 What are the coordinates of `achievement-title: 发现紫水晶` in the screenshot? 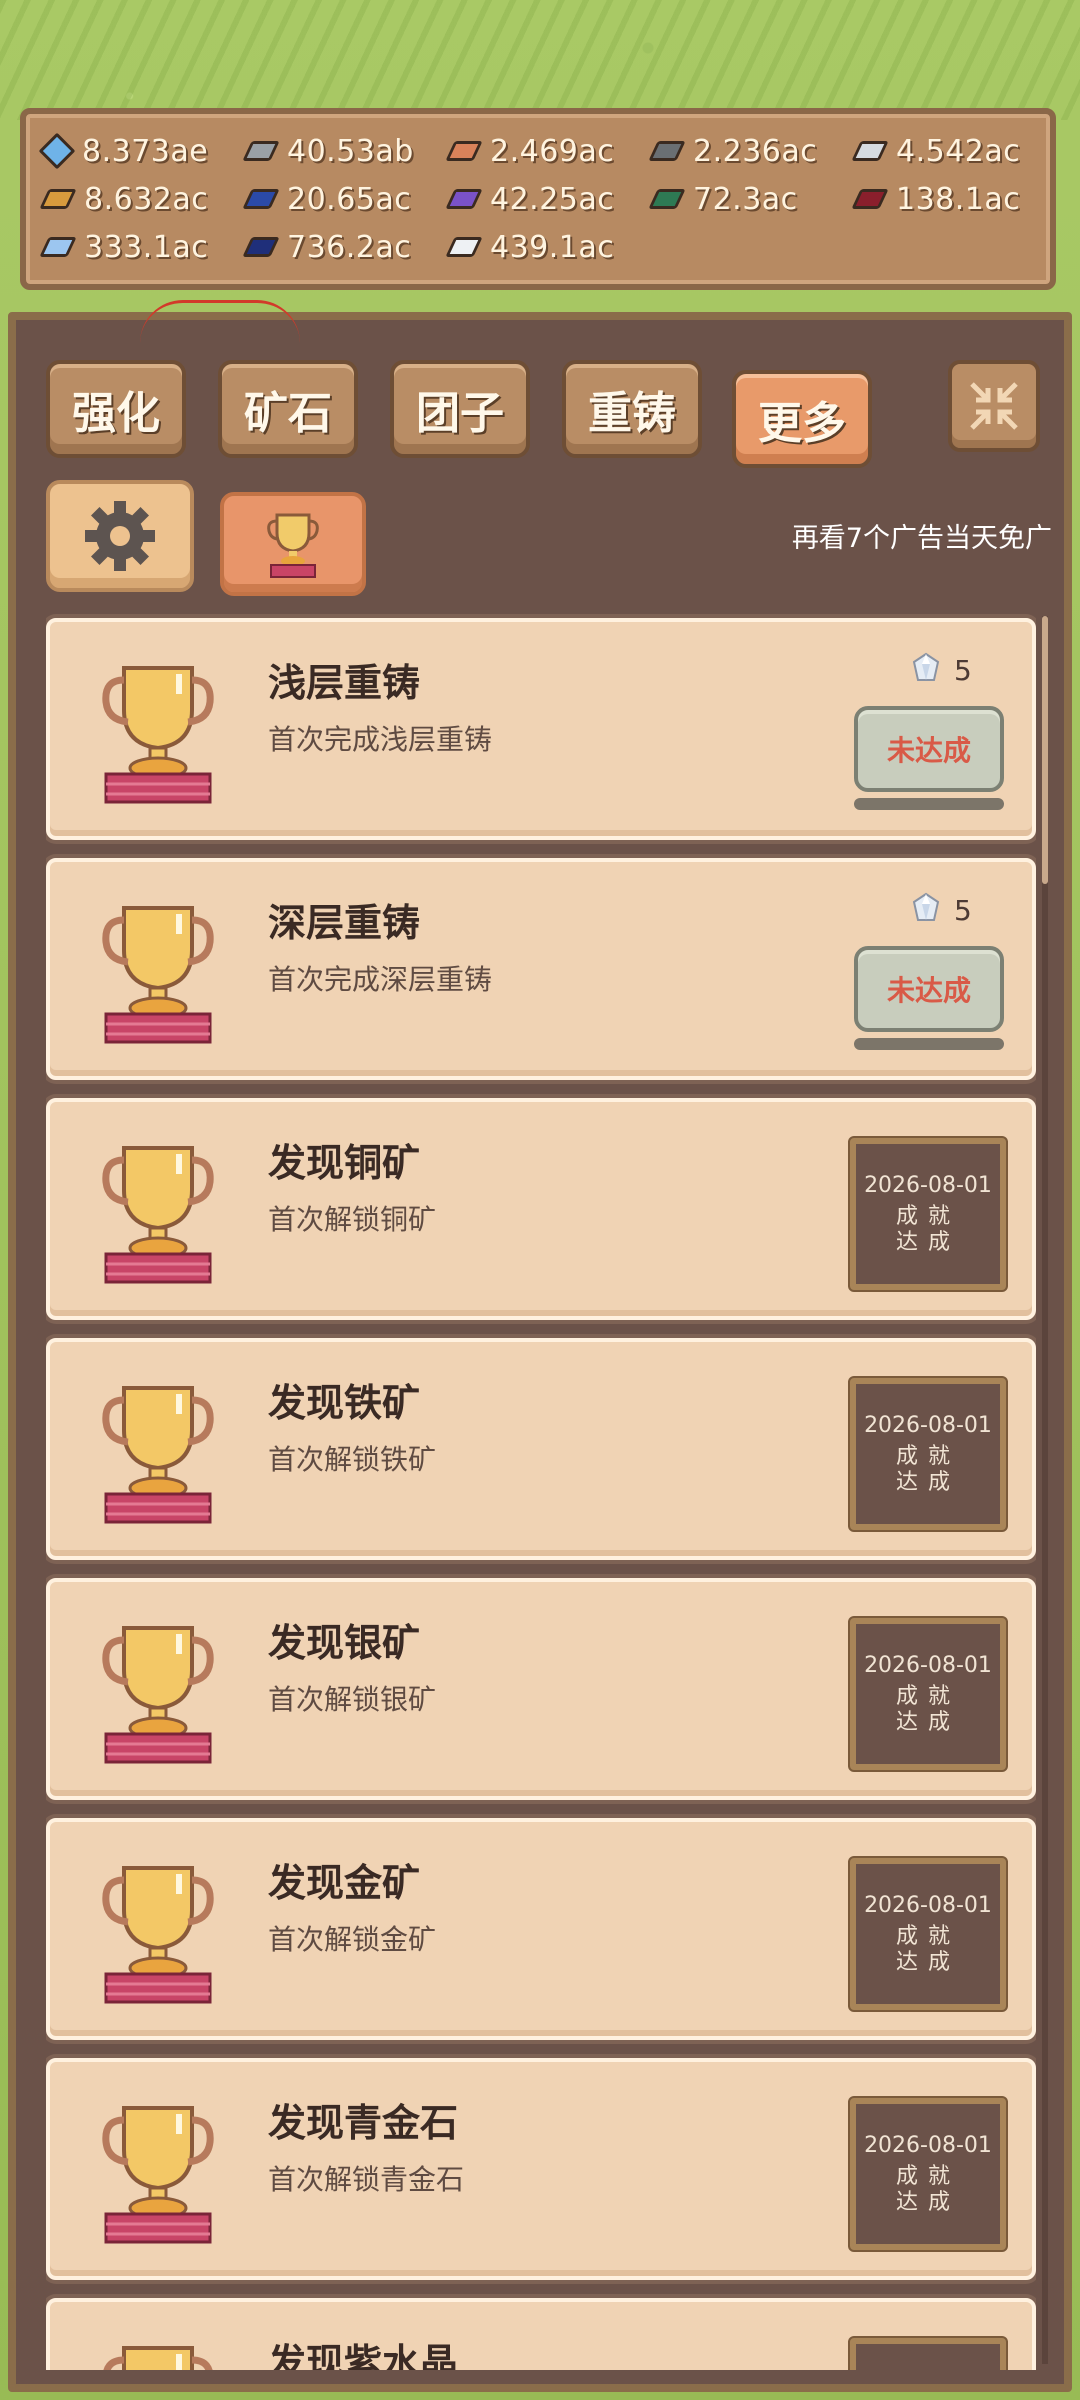 It's located at (363, 2355).